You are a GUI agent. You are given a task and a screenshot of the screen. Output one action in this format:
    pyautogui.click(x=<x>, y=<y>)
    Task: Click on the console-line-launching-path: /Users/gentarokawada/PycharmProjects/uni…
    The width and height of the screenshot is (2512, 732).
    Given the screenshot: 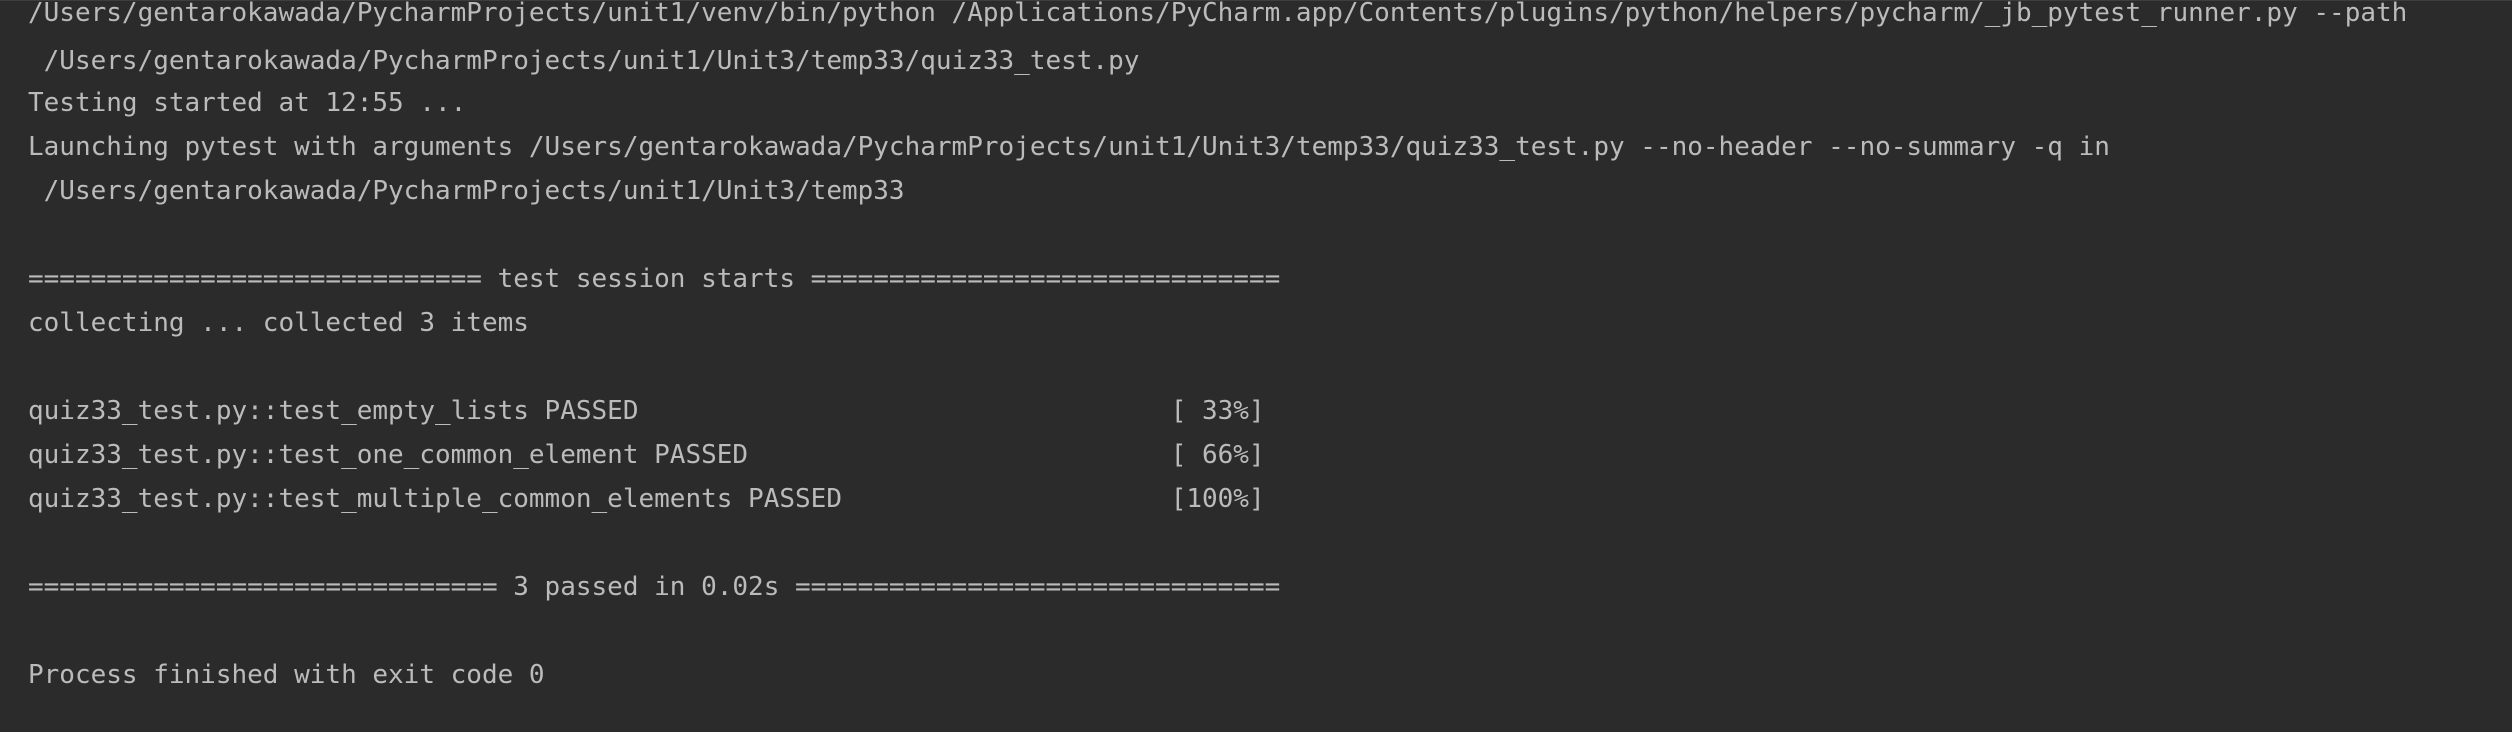 What is the action you would take?
    pyautogui.click(x=466, y=191)
    